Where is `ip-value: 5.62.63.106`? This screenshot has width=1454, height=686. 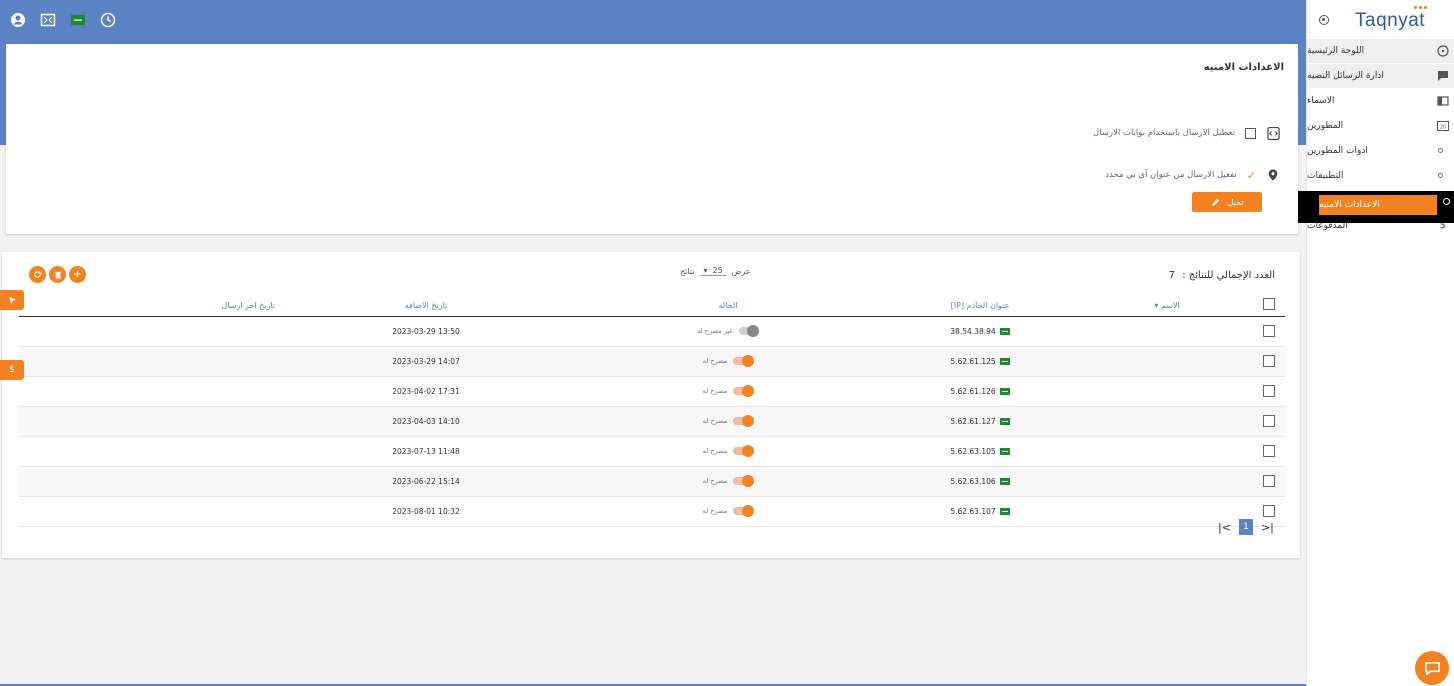
ip-value: 5.62.63.106 is located at coordinates (980, 481).